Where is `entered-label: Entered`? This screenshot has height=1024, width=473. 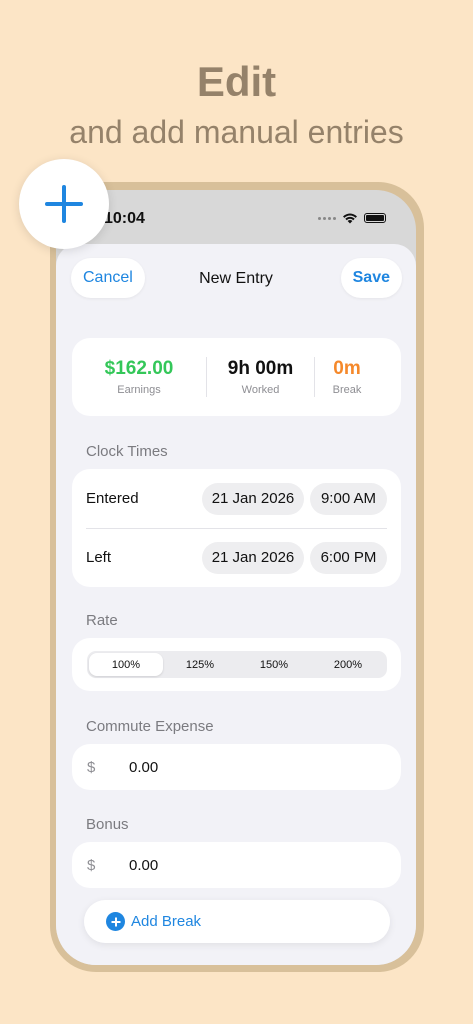 entered-label: Entered is located at coordinates (112, 498).